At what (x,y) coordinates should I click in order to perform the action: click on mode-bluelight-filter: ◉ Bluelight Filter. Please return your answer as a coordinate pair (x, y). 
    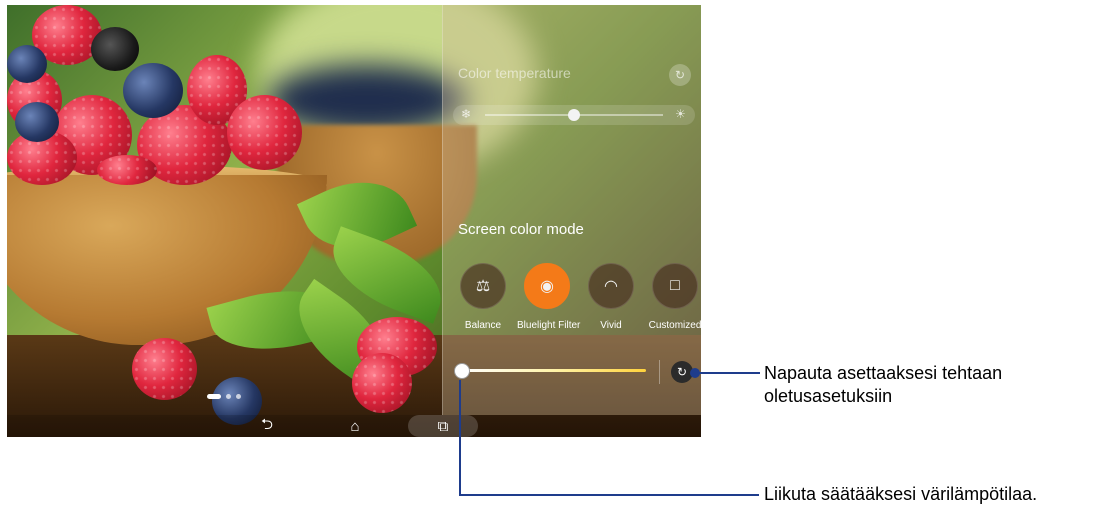
    Looking at the image, I should click on (549, 297).